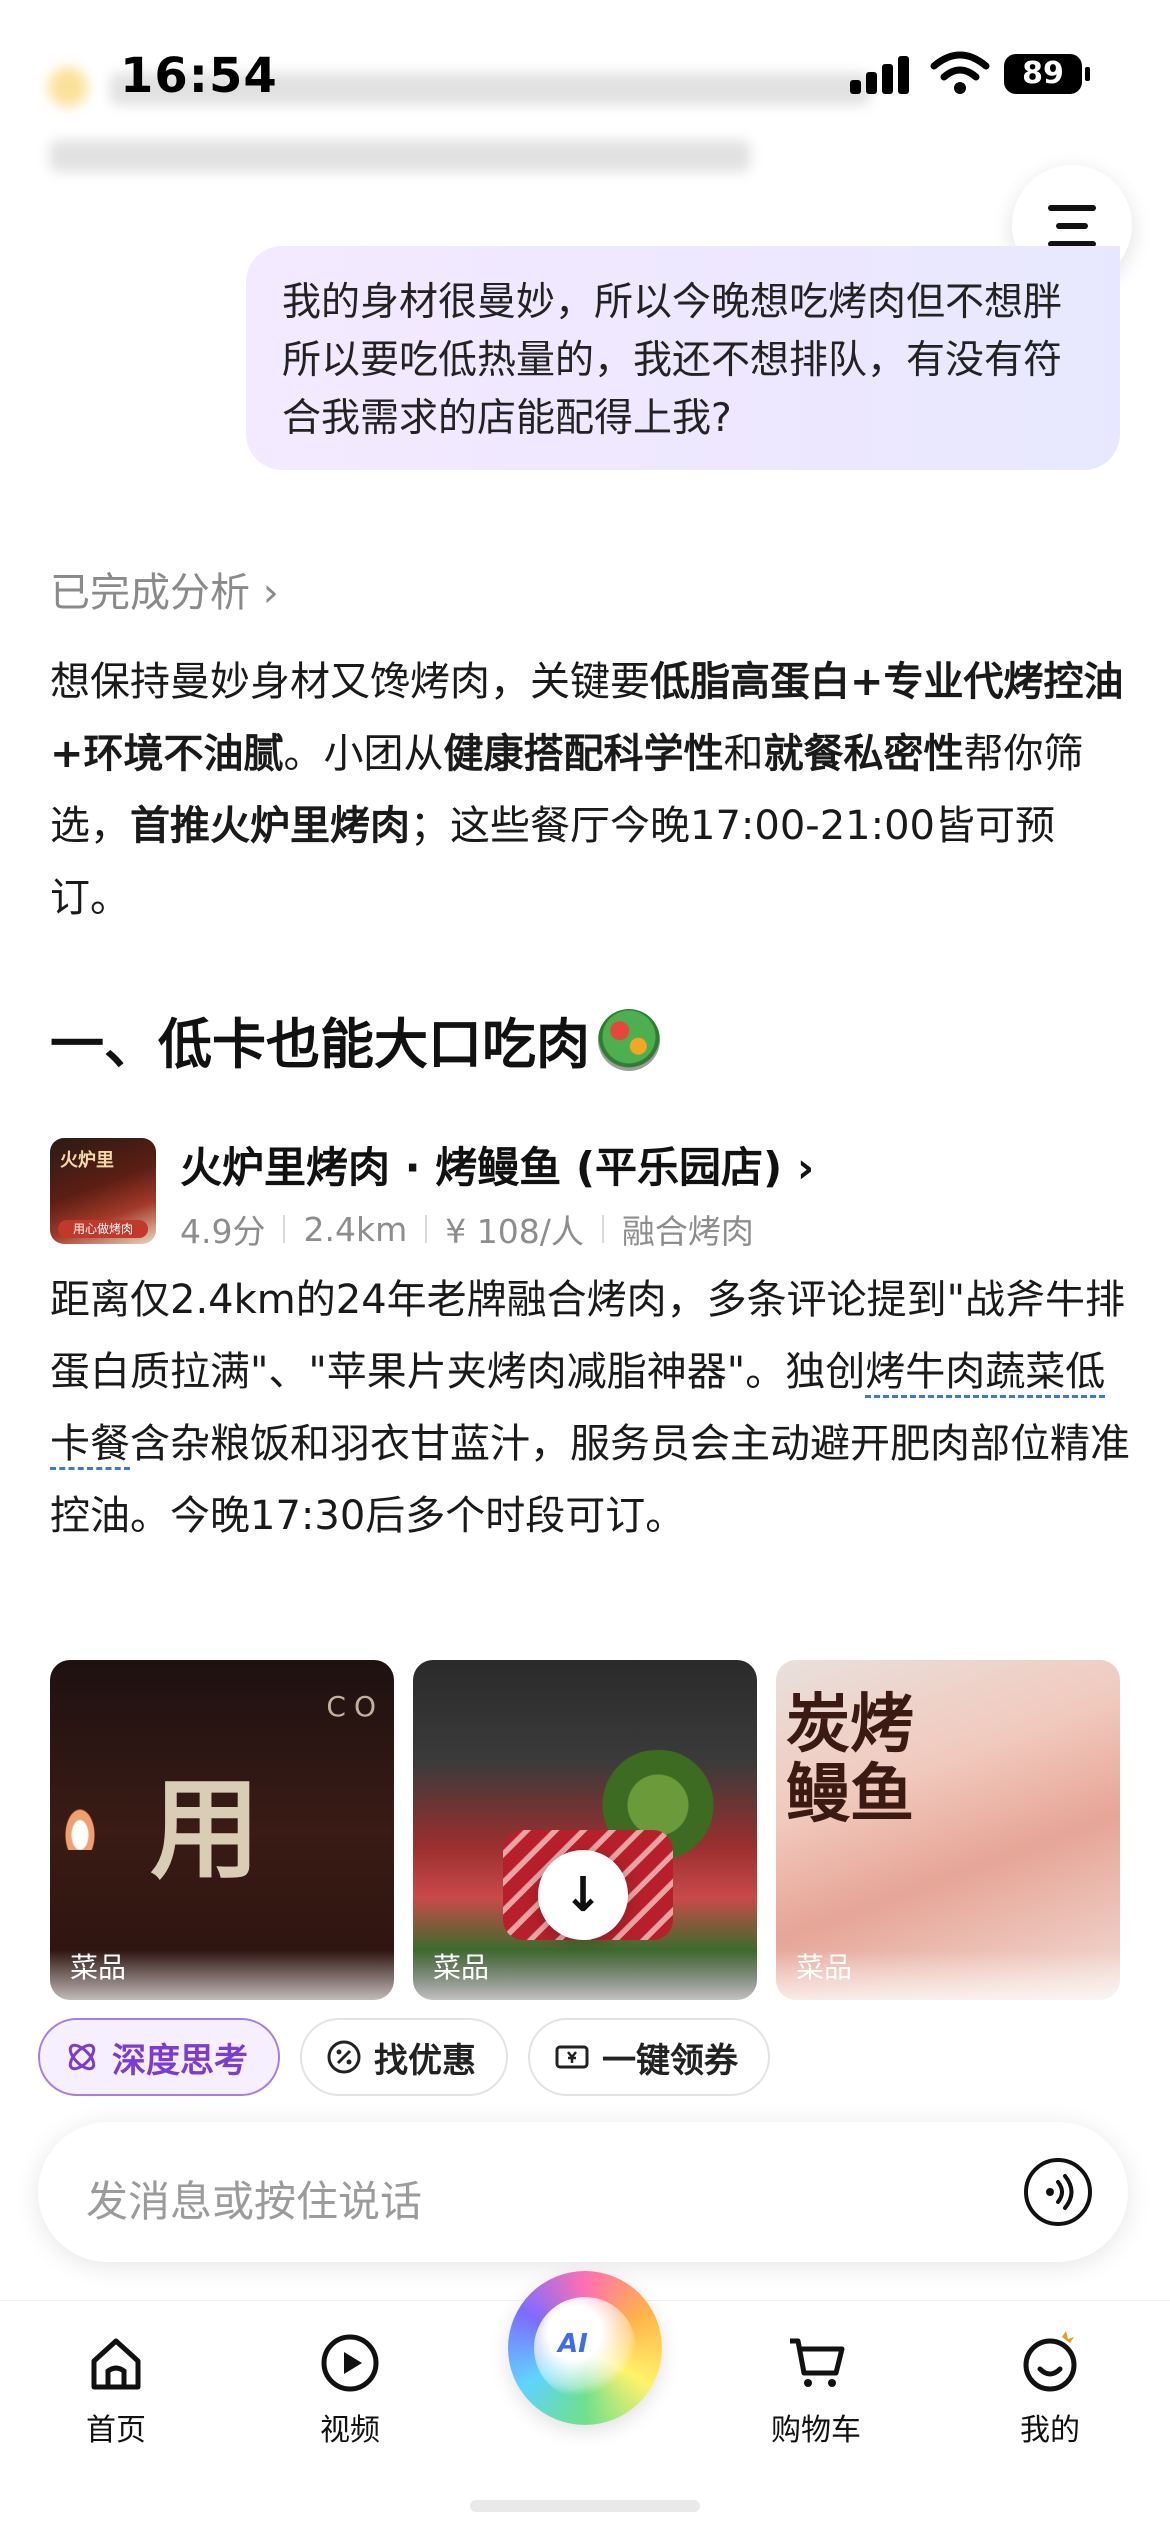  I want to click on wifi-icon, so click(960, 72).